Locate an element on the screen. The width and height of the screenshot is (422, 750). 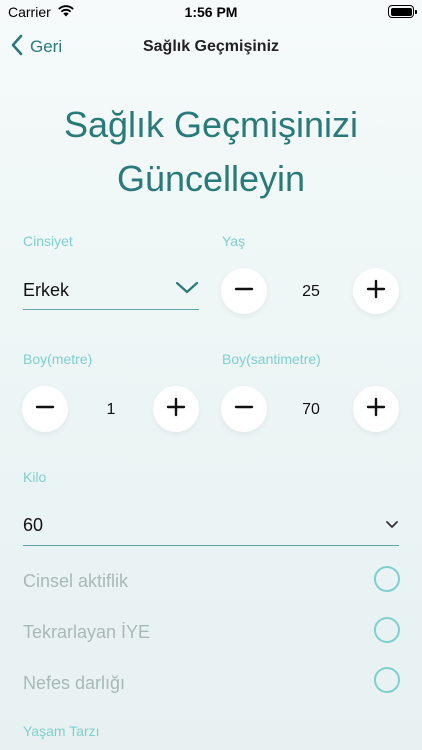
height-cm-decrement-button is located at coordinates (244, 409).